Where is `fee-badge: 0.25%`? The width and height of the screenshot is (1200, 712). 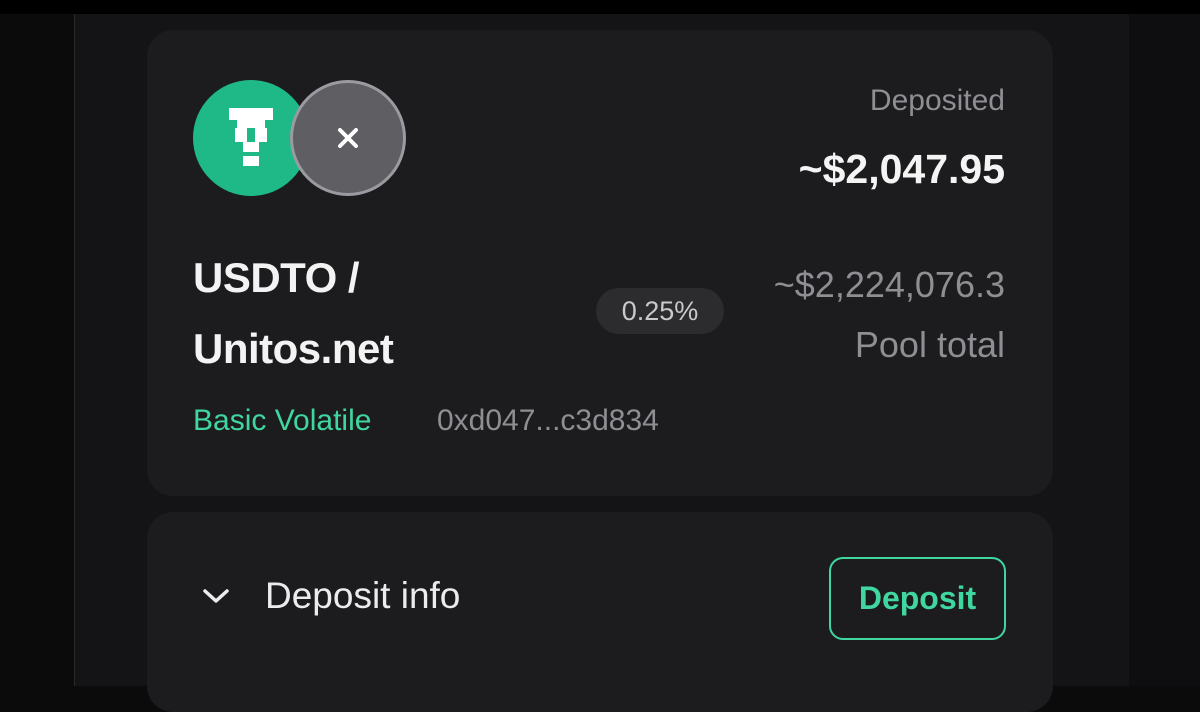 fee-badge: 0.25% is located at coordinates (660, 311).